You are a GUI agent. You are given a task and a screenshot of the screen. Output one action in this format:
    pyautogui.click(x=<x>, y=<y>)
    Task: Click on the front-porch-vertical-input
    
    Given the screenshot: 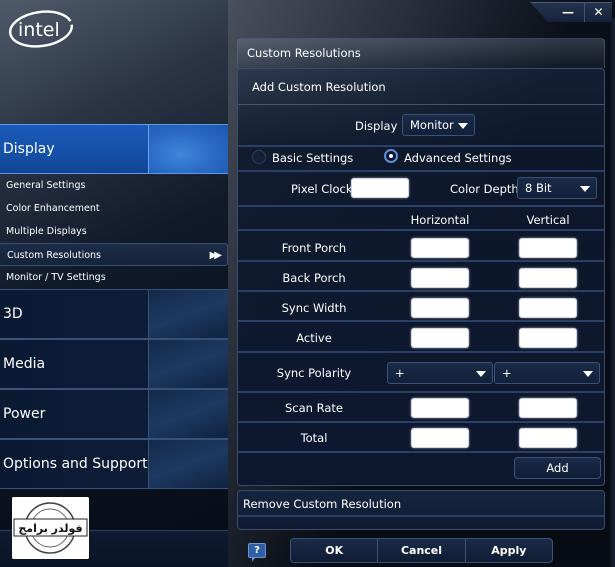 What is the action you would take?
    pyautogui.click(x=548, y=248)
    